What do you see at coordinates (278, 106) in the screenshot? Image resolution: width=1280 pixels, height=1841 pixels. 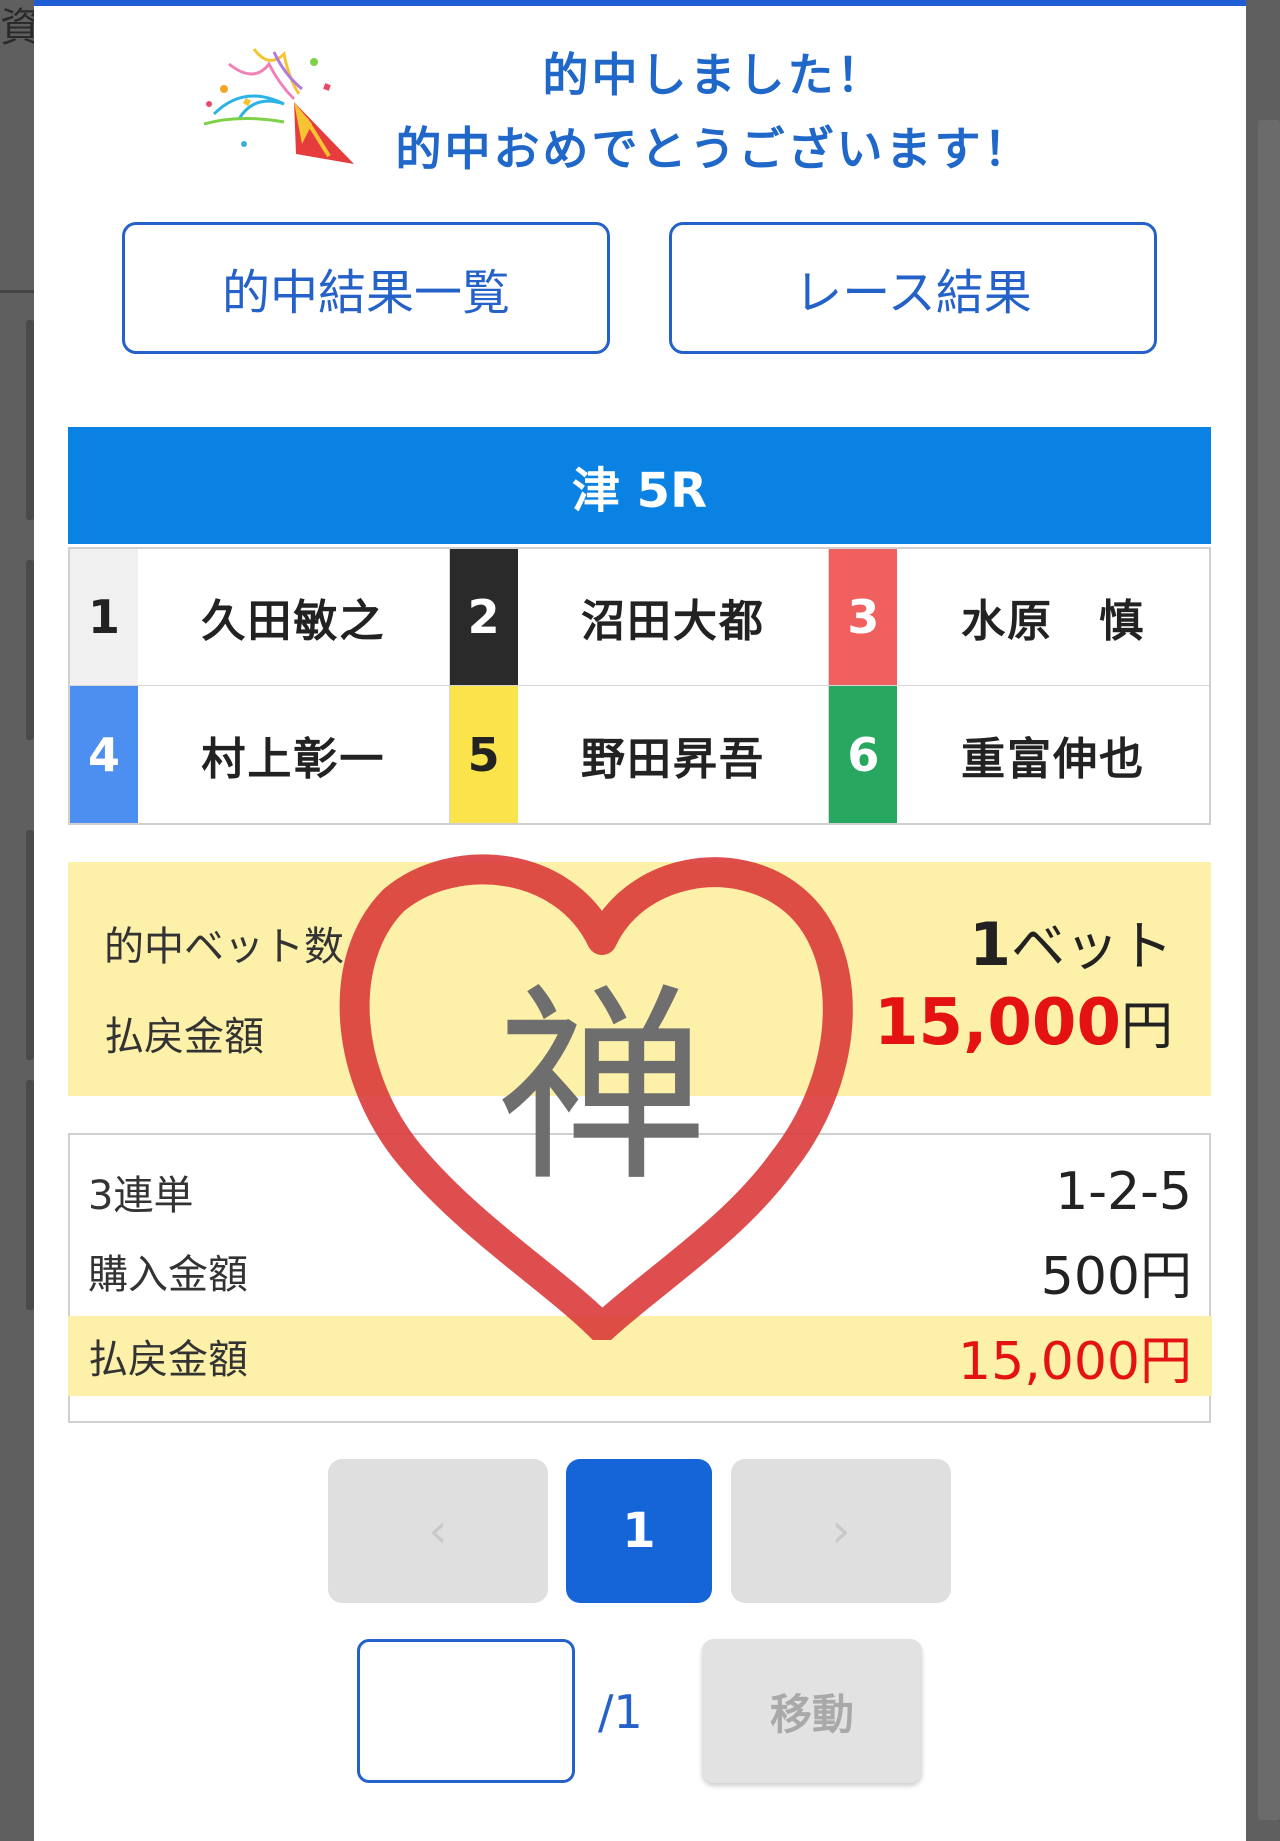 I see `party-popper-icon` at bounding box center [278, 106].